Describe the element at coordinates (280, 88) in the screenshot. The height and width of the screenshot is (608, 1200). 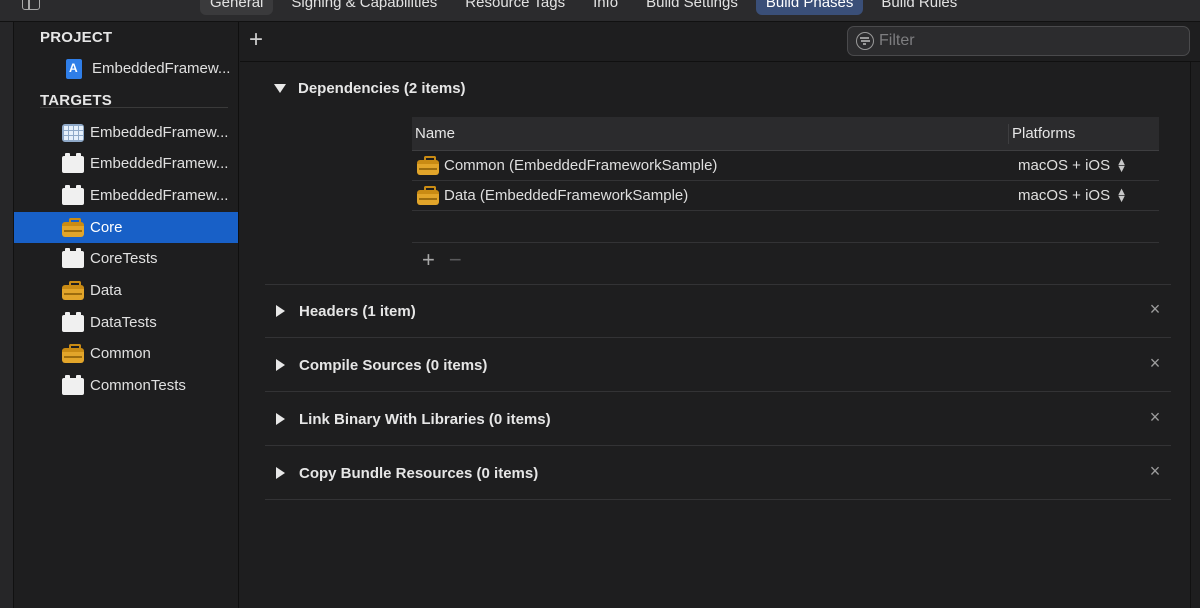
I see `disclosure-triangle-open-icon` at that location.